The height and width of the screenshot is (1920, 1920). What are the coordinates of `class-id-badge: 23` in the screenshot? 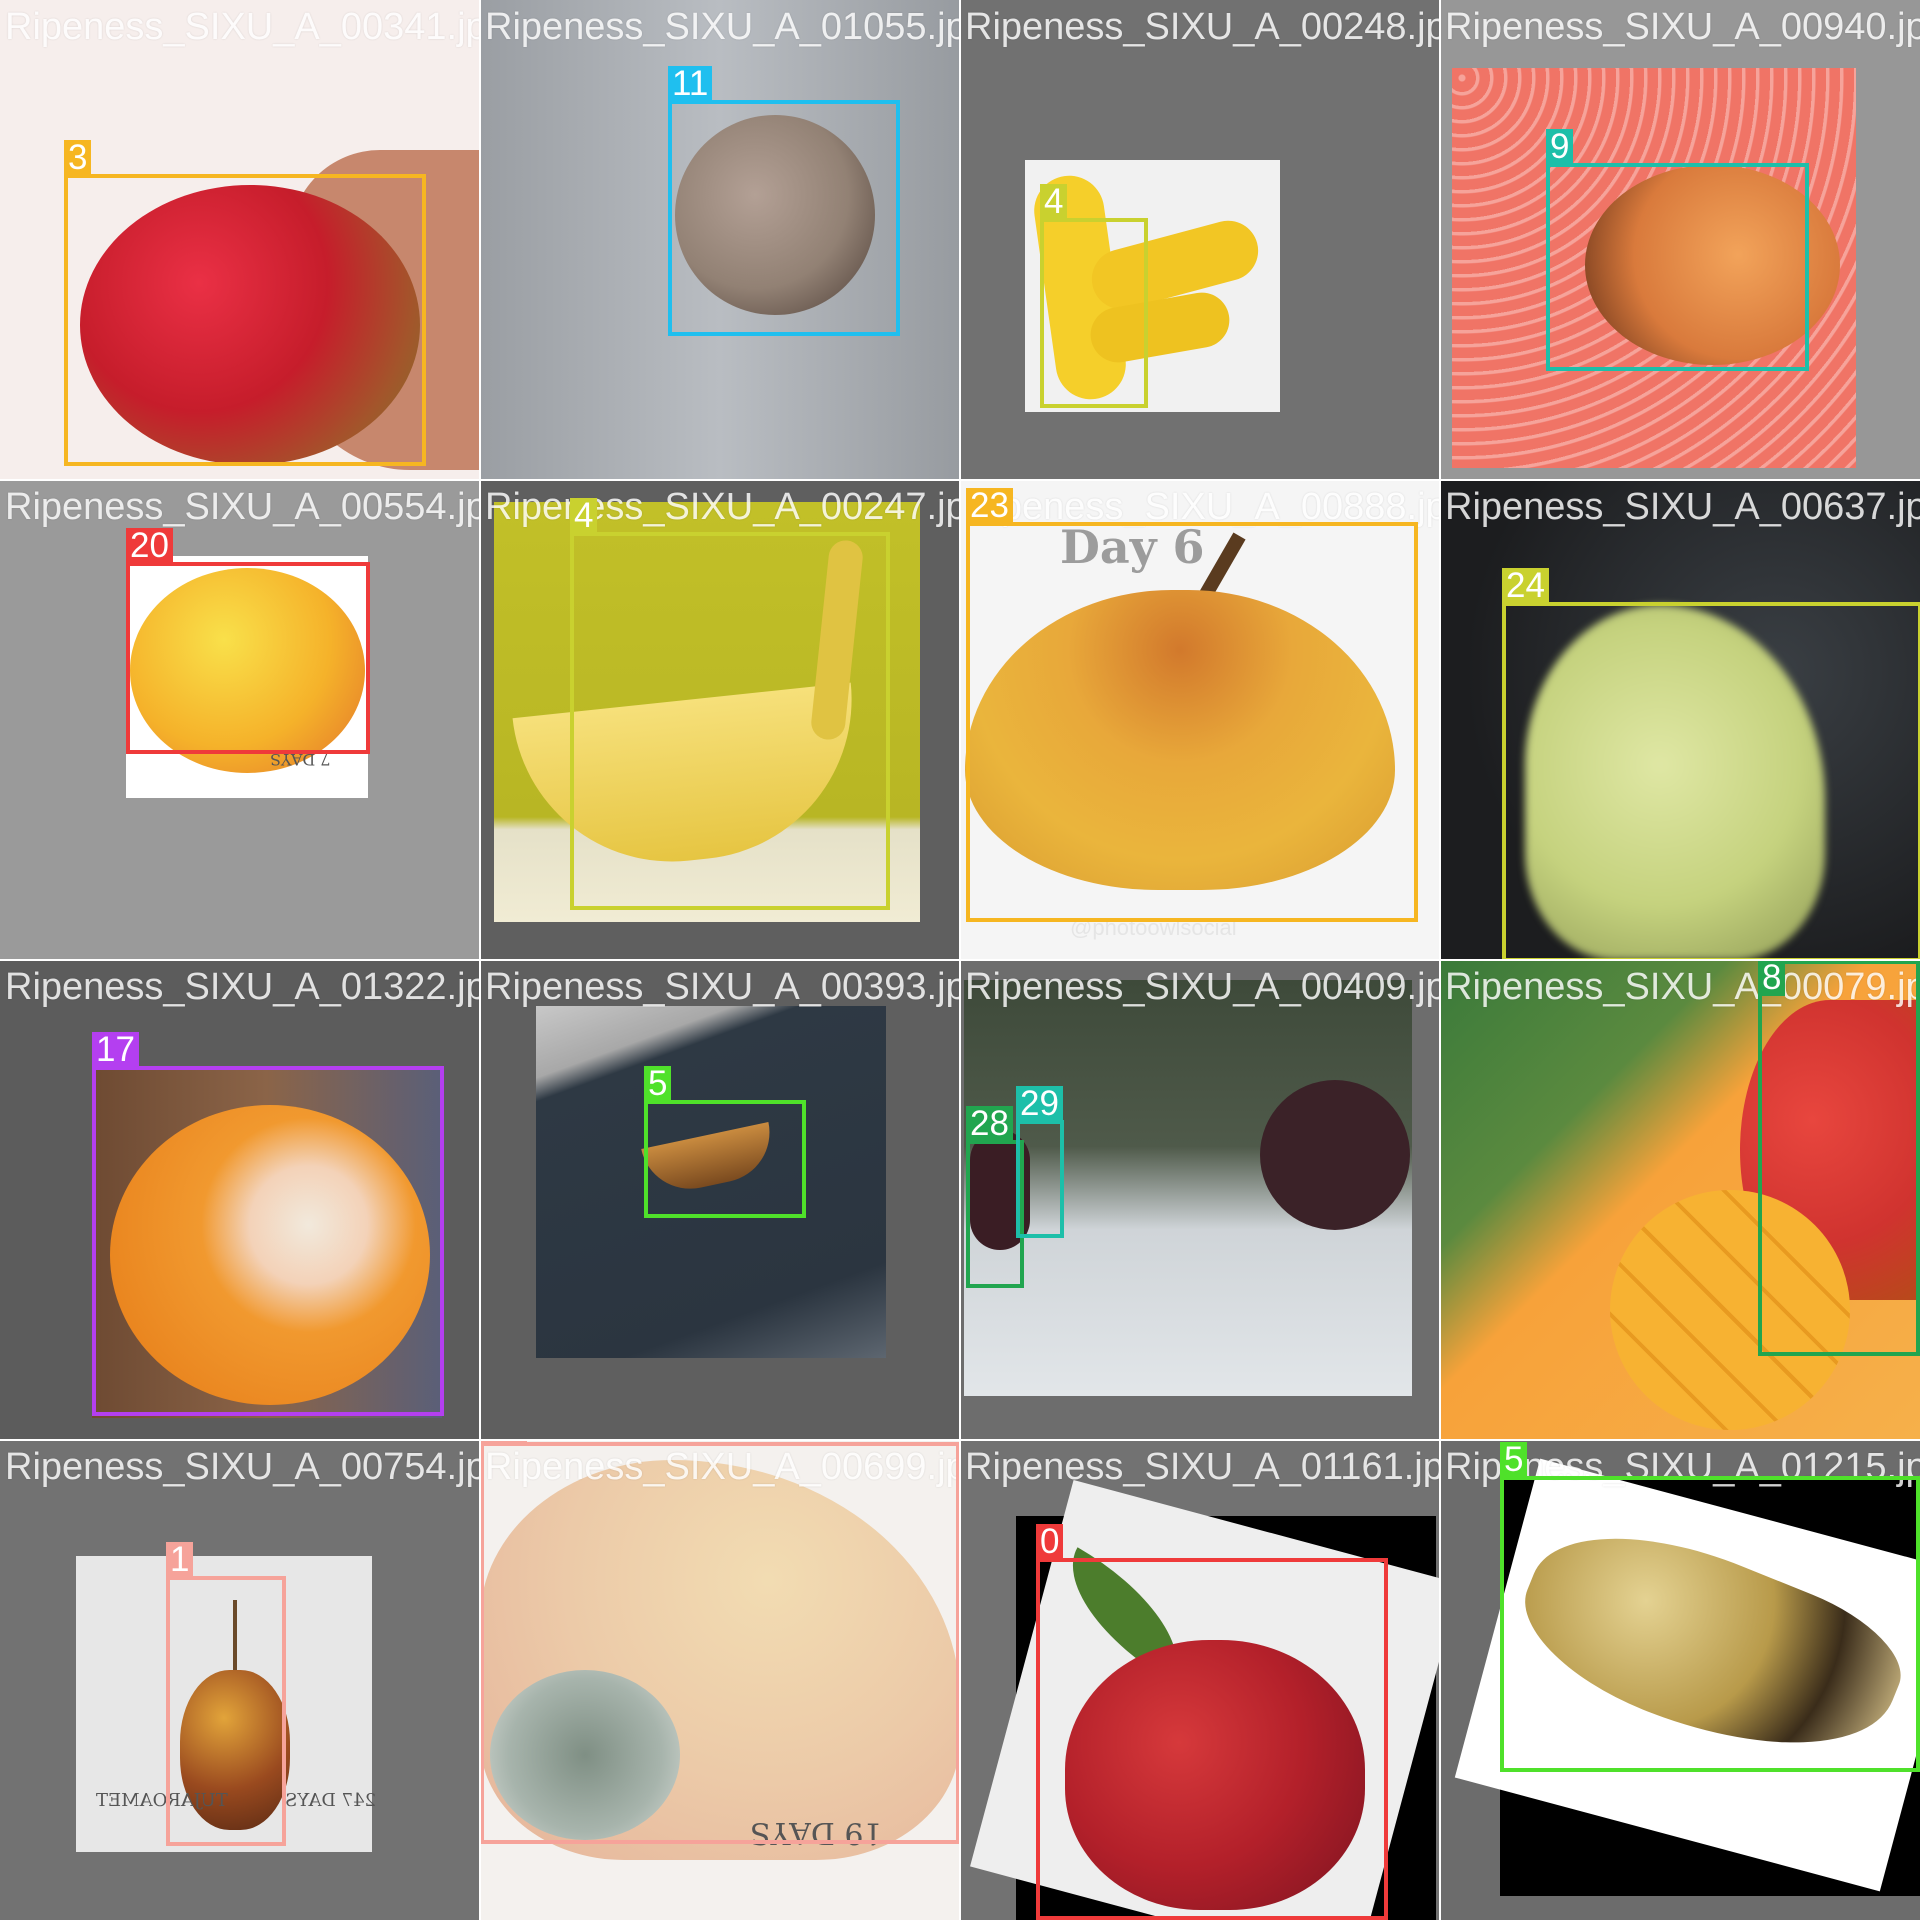 It's located at (989, 506).